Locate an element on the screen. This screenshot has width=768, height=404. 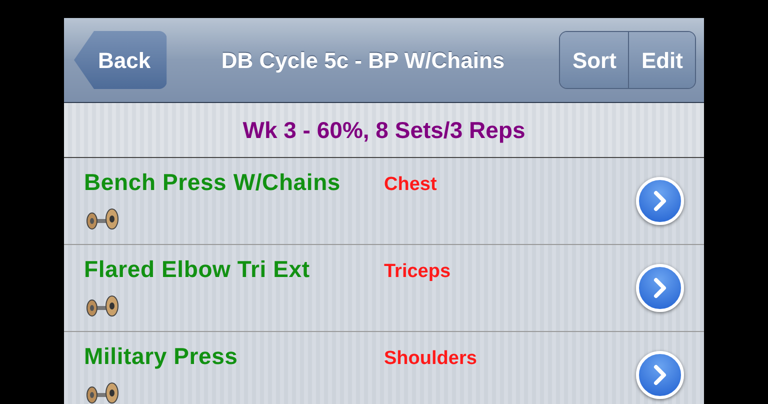
nav-title: DB Cycle 5c - BP W/Chains is located at coordinates (363, 60).